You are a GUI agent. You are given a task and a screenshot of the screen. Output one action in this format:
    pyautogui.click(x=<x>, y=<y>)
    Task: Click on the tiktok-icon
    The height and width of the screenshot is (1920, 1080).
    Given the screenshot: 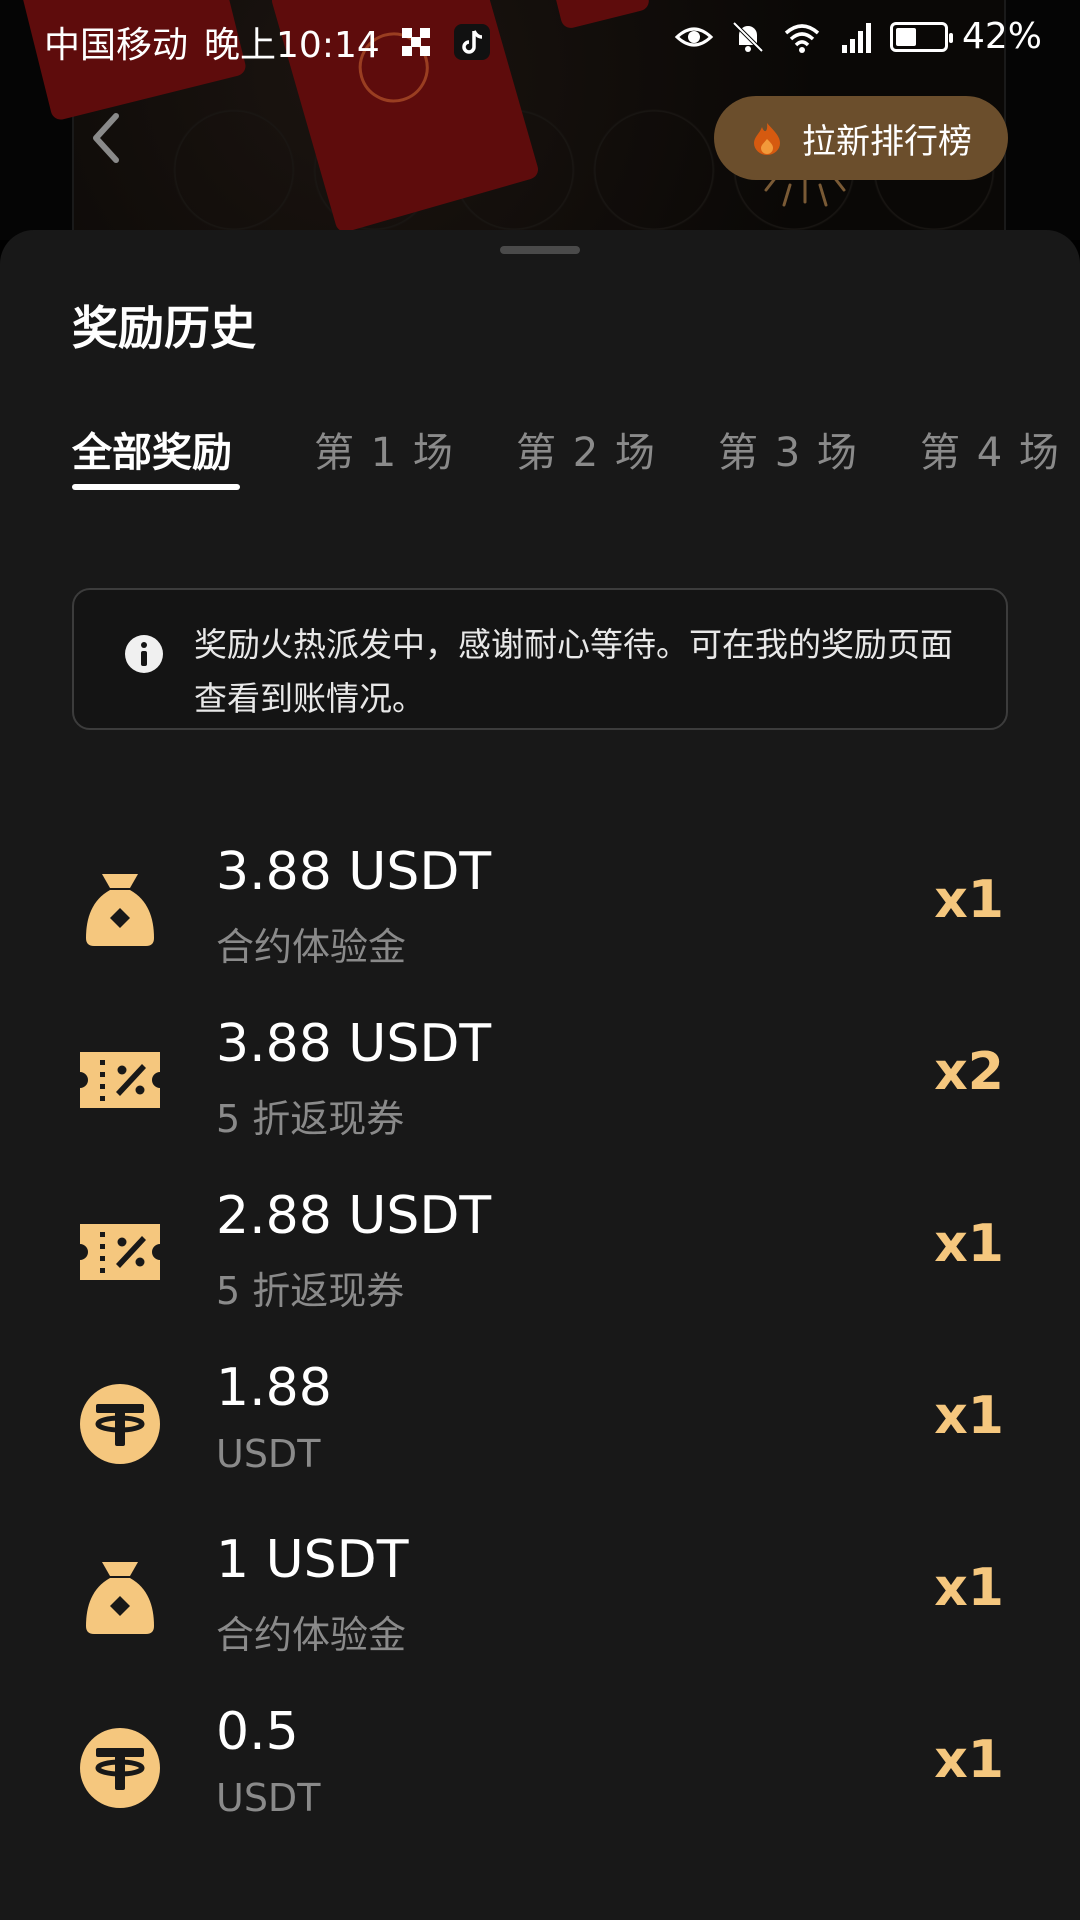 What is the action you would take?
    pyautogui.click(x=471, y=42)
    